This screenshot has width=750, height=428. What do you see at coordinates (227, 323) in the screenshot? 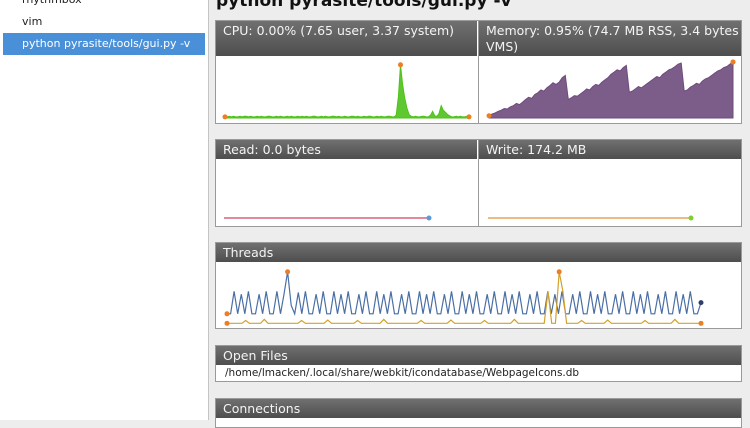
I see `threads-series-1-first-dot` at bounding box center [227, 323].